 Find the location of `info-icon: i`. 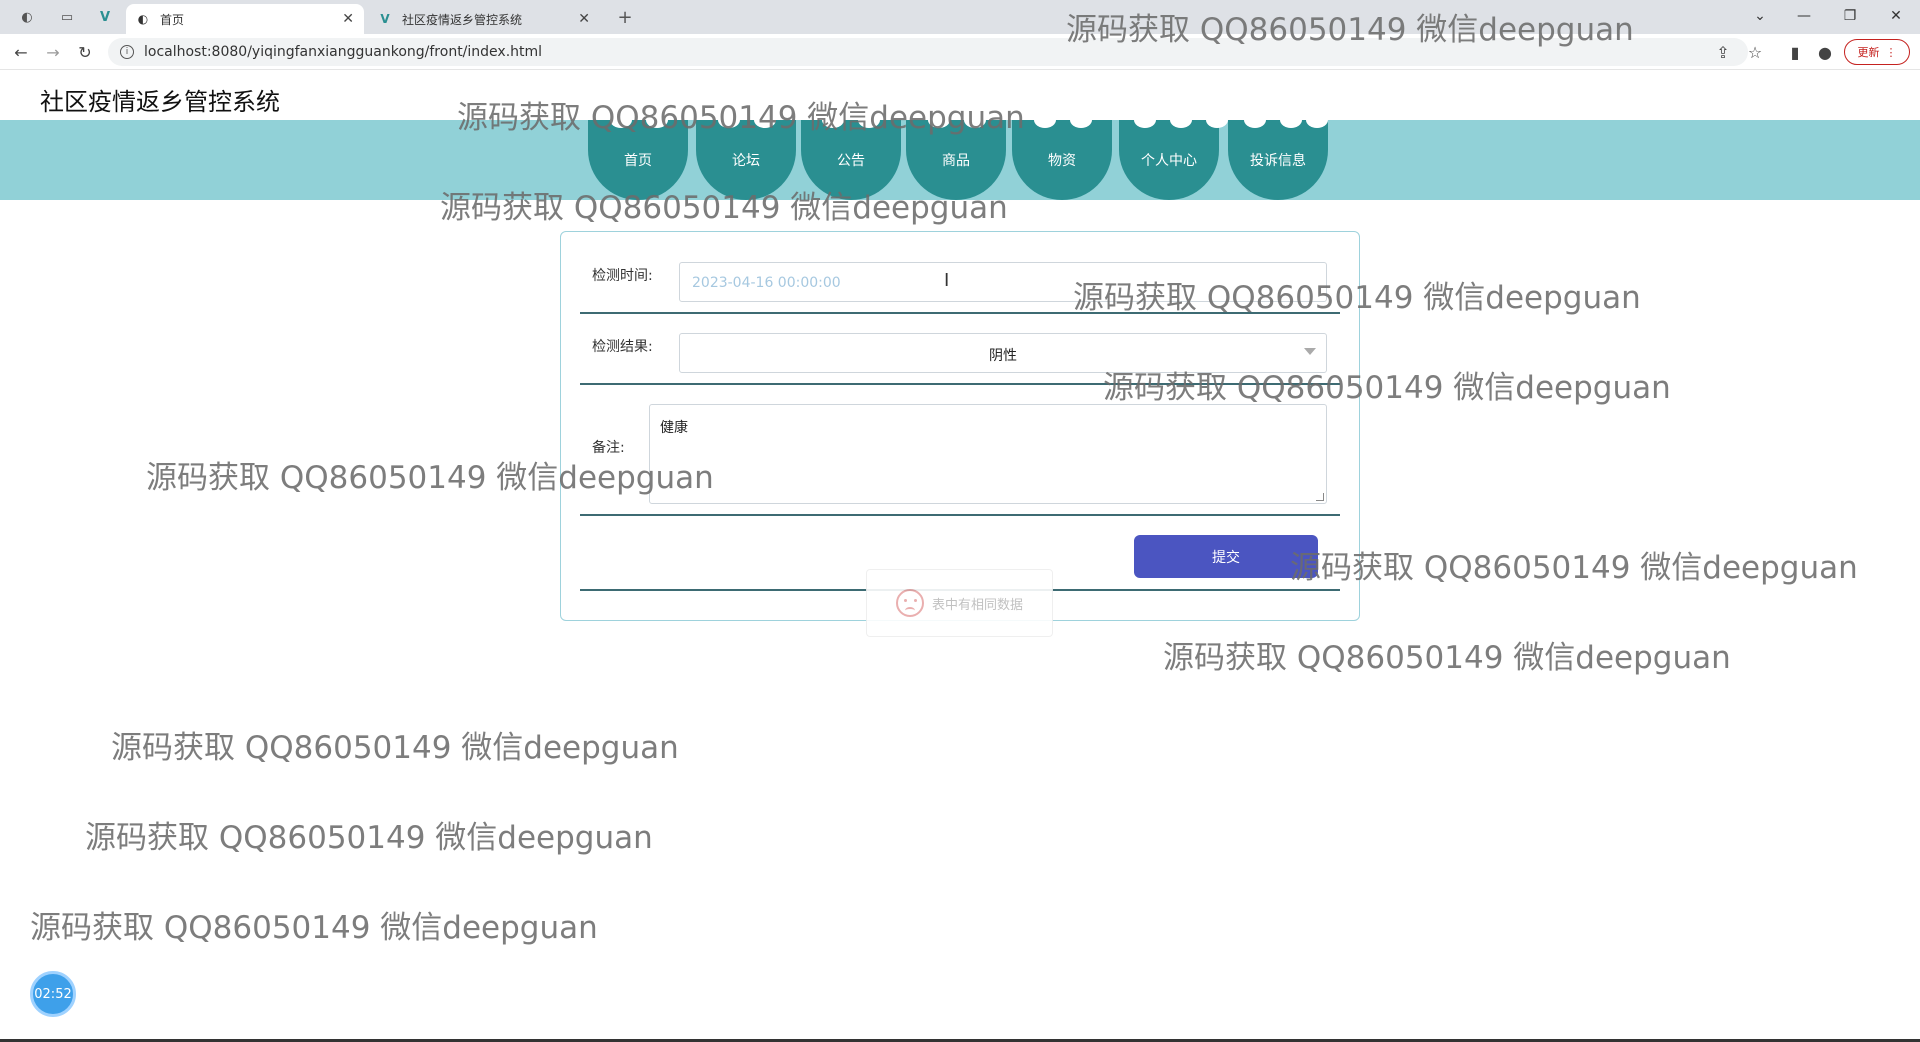

info-icon: i is located at coordinates (127, 52).